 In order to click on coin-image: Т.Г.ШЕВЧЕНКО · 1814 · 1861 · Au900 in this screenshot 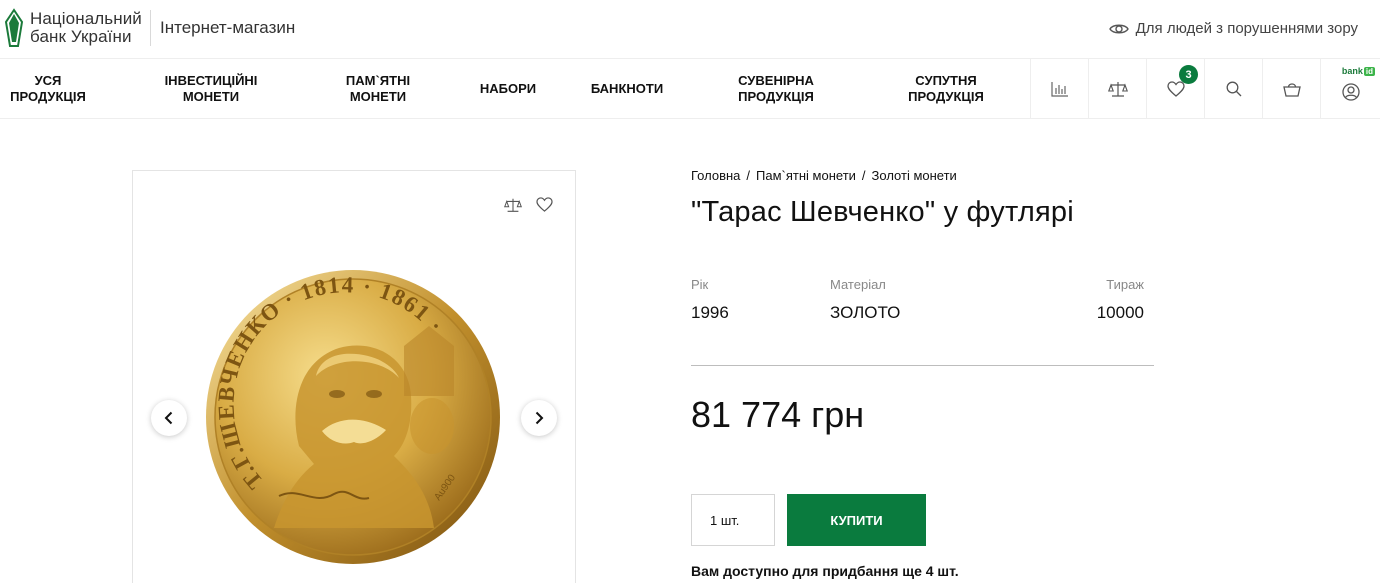, I will do `click(353, 417)`.